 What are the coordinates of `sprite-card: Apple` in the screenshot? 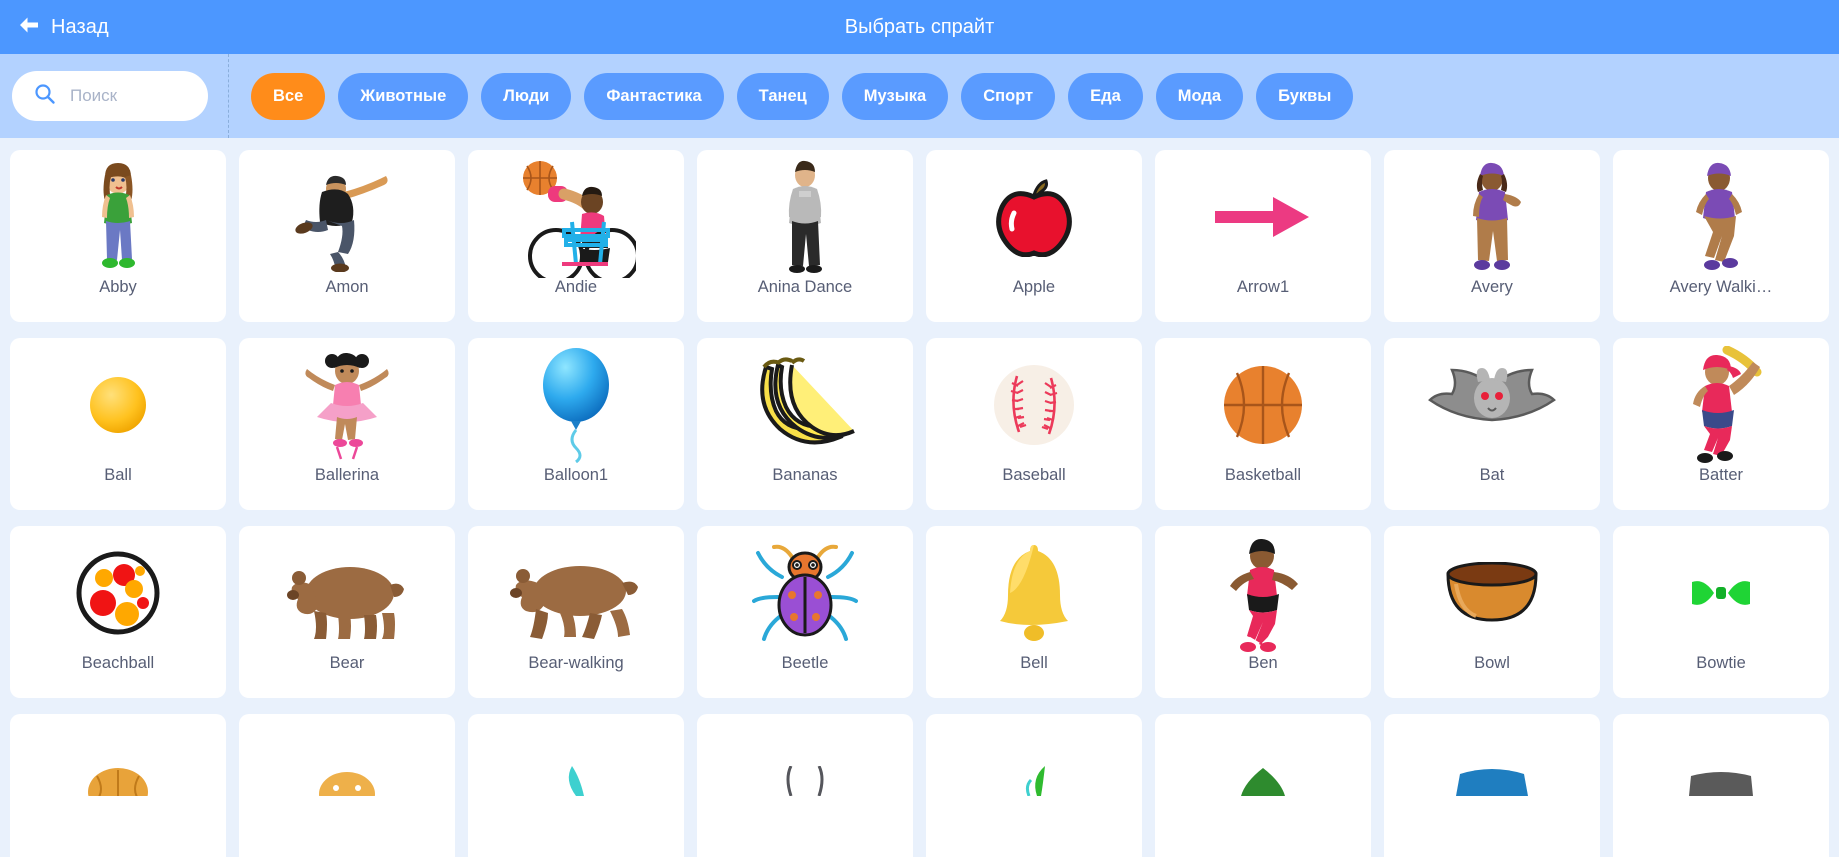 It's located at (1034, 236).